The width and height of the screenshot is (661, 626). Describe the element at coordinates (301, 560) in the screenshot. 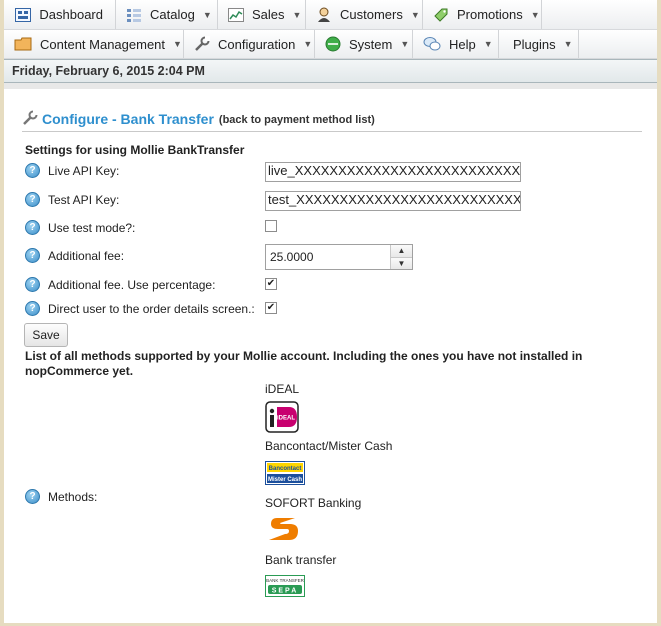

I see `method-bank-transfer-name: Bank transfer` at that location.